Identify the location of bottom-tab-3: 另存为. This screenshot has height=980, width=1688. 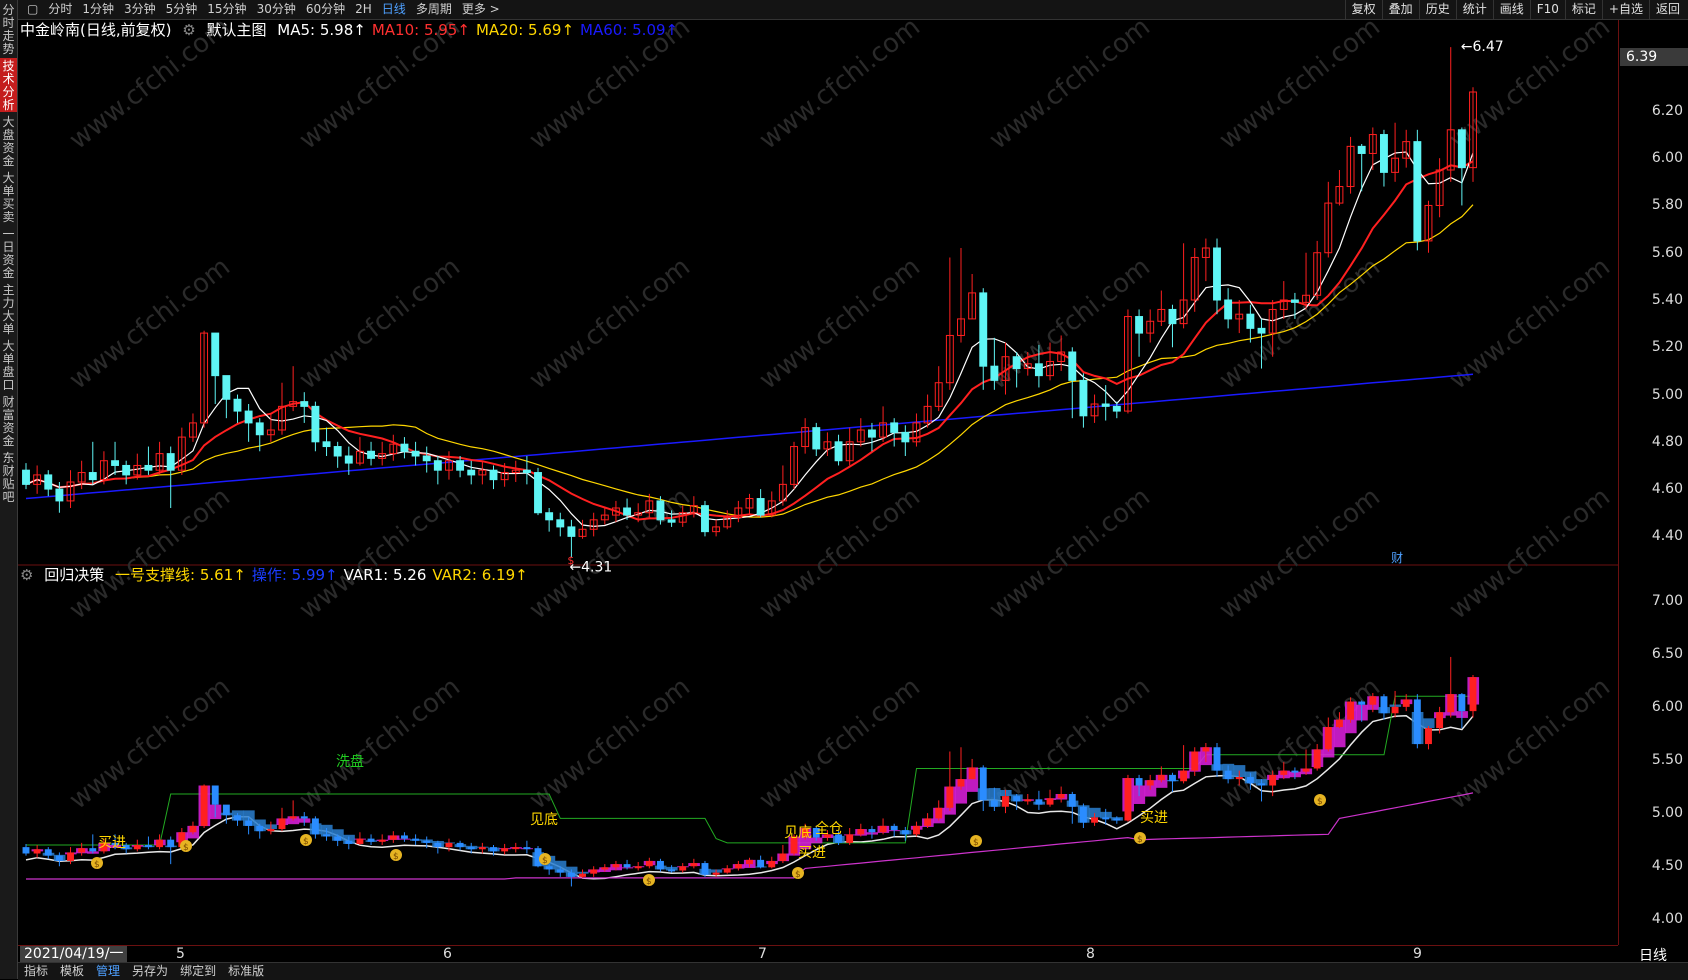
(150, 971).